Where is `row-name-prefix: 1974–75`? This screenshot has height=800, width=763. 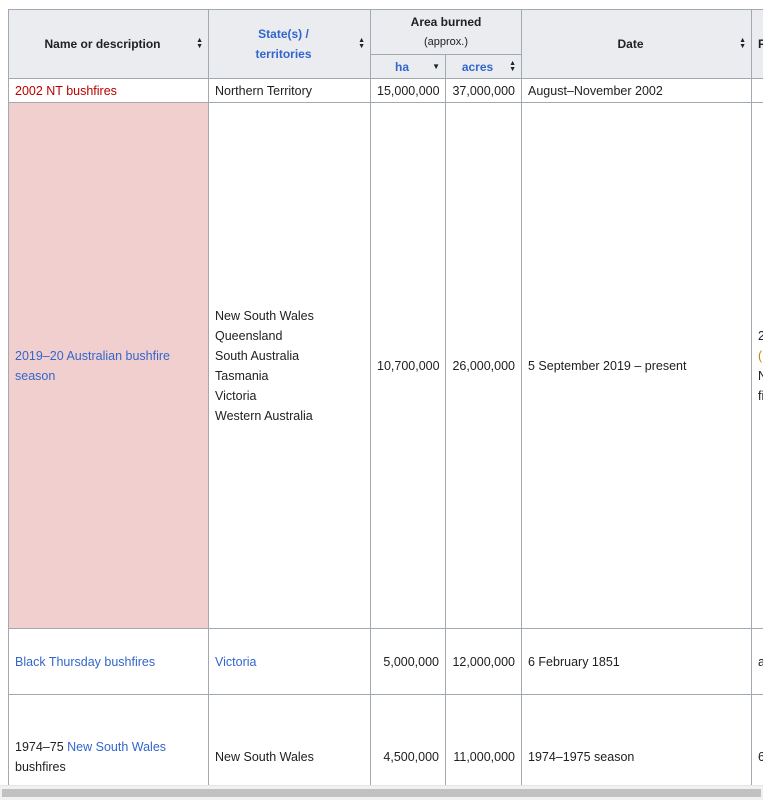 row-name-prefix: 1974–75 is located at coordinates (39, 746).